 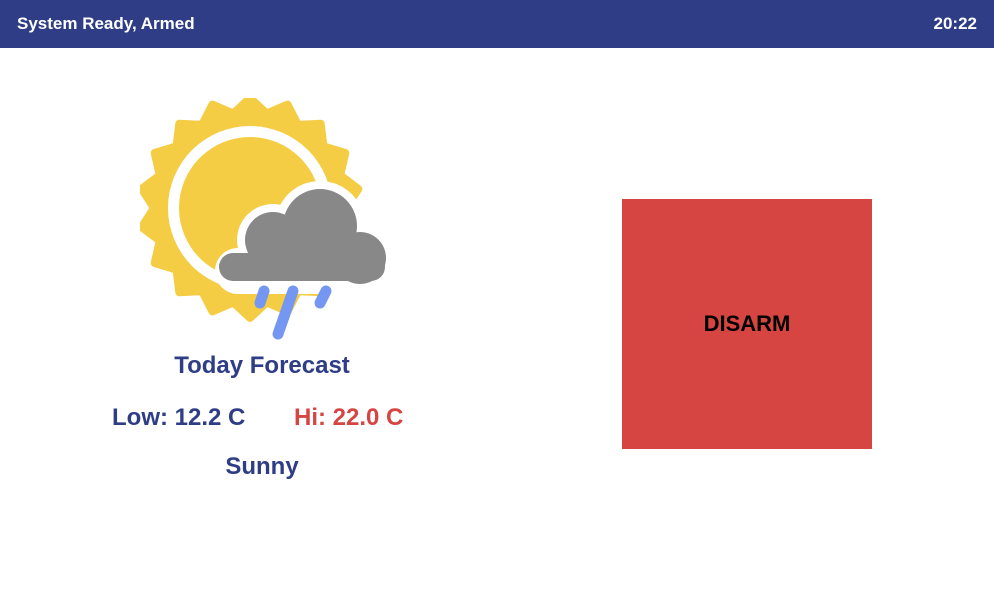 I want to click on status-bar: System Ready, Armed 20:22, so click(x=497, y=24).